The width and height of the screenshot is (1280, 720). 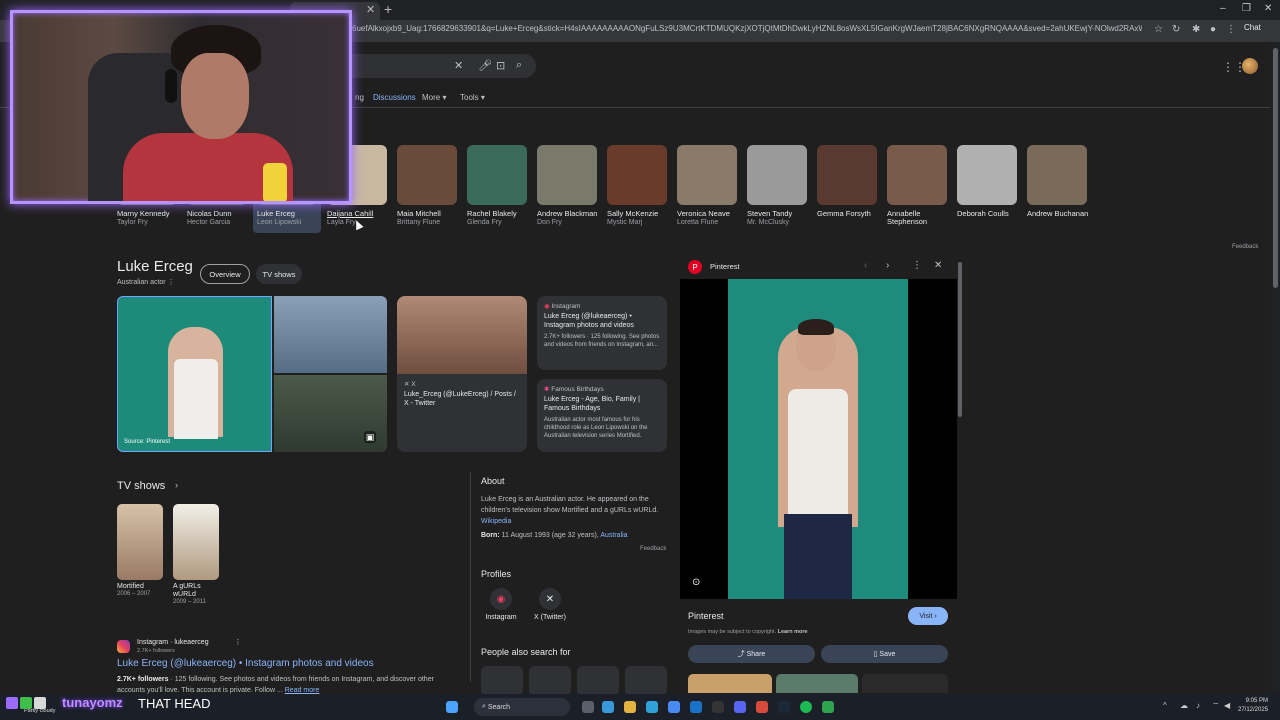 I want to click on visit-button: Visit ›, so click(x=928, y=616).